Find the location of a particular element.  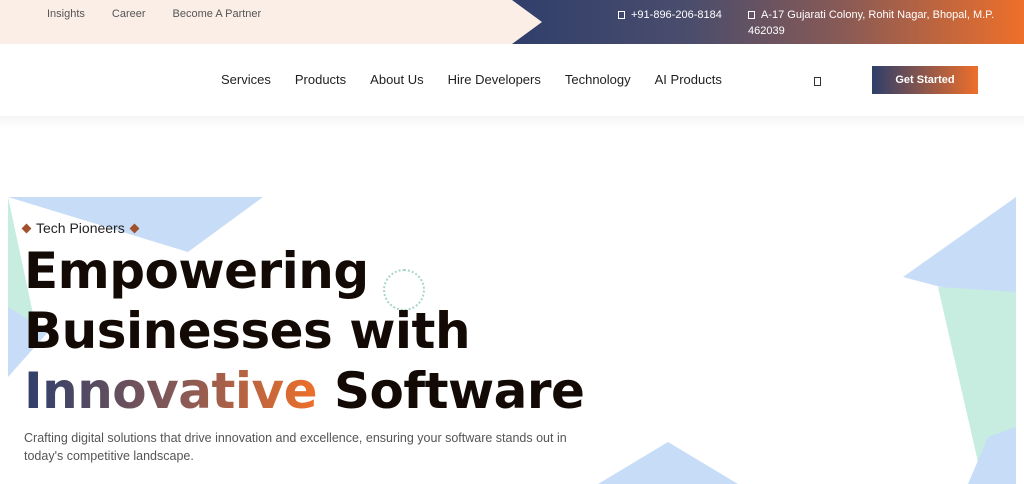

search-icon is located at coordinates (817, 81).